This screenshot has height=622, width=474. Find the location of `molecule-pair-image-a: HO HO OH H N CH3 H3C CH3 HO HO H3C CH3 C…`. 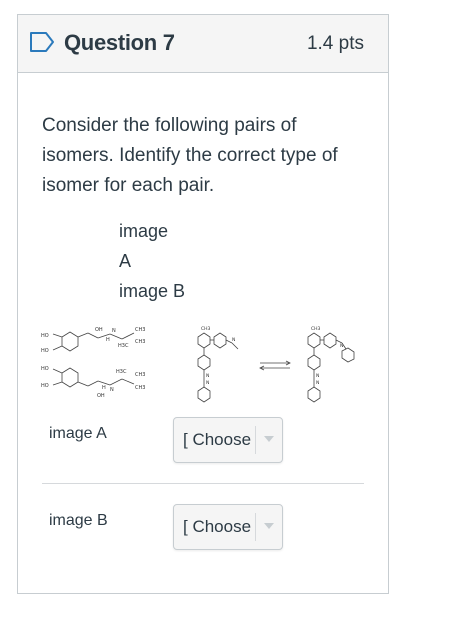

molecule-pair-image-a: HO HO OH H N CH3 H3C CH3 HO HO H3C CH3 C… is located at coordinates (93, 363).